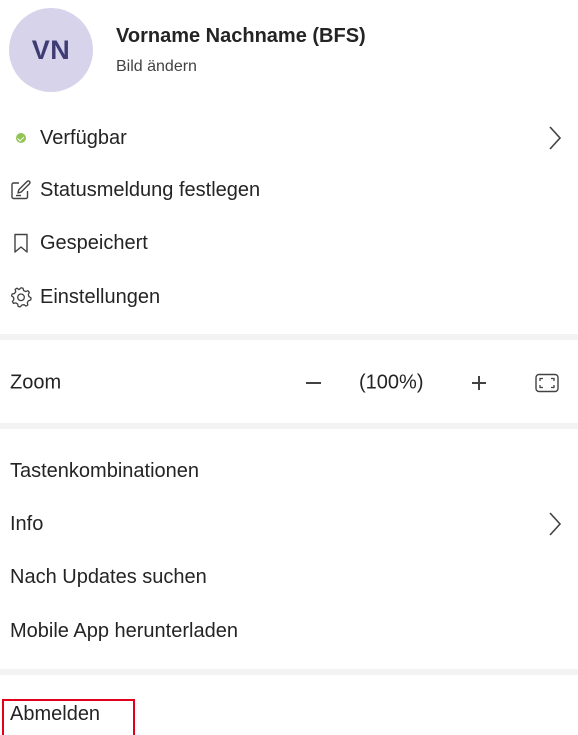 Image resolution: width=578 pixels, height=735 pixels. I want to click on available-check-icon, so click(21, 138).